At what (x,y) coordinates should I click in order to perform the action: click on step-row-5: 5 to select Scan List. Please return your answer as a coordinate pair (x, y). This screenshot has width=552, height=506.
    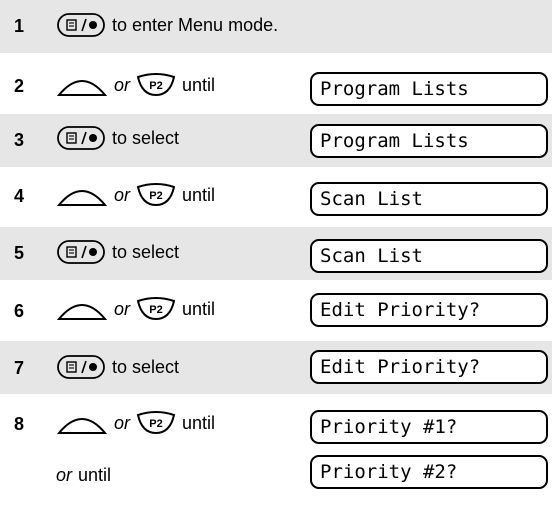
    Looking at the image, I should click on (276, 253).